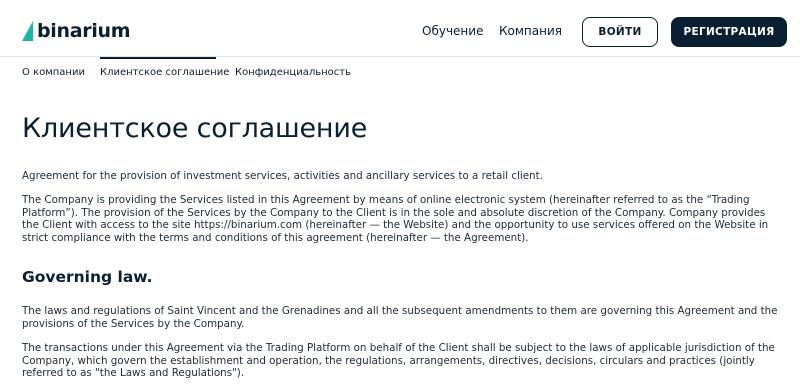 Image resolution: width=800 pixels, height=391 pixels. What do you see at coordinates (84, 31) in the screenshot?
I see `logo-text: binarium` at bounding box center [84, 31].